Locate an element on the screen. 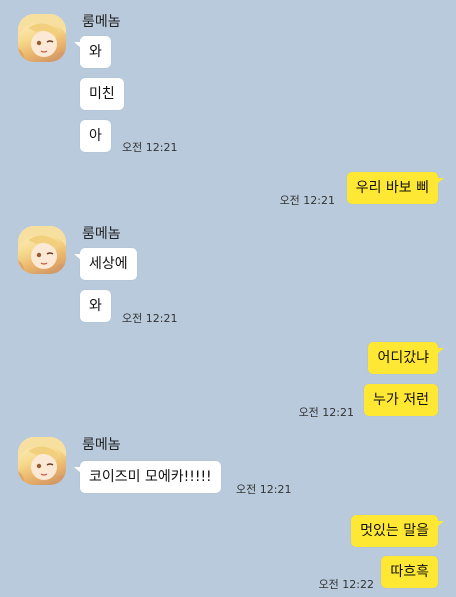  message-bubble: 코이즈미 모에카!!!!! is located at coordinates (147, 477).